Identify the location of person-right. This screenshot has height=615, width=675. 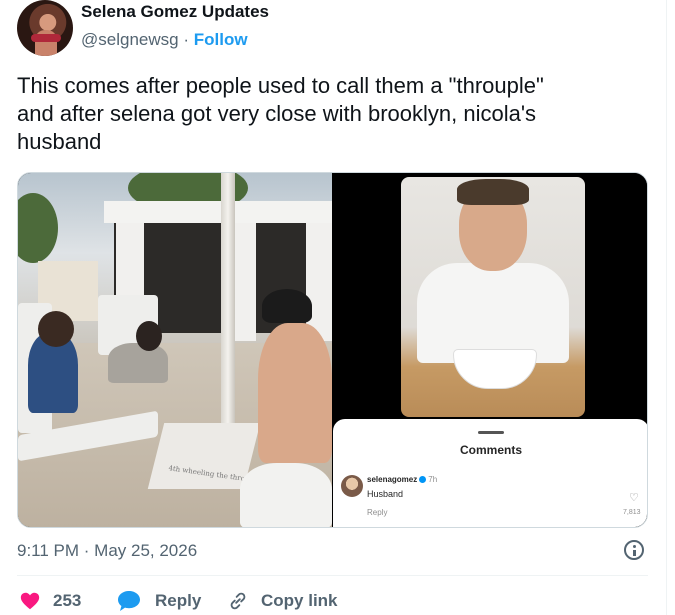
(295, 393).